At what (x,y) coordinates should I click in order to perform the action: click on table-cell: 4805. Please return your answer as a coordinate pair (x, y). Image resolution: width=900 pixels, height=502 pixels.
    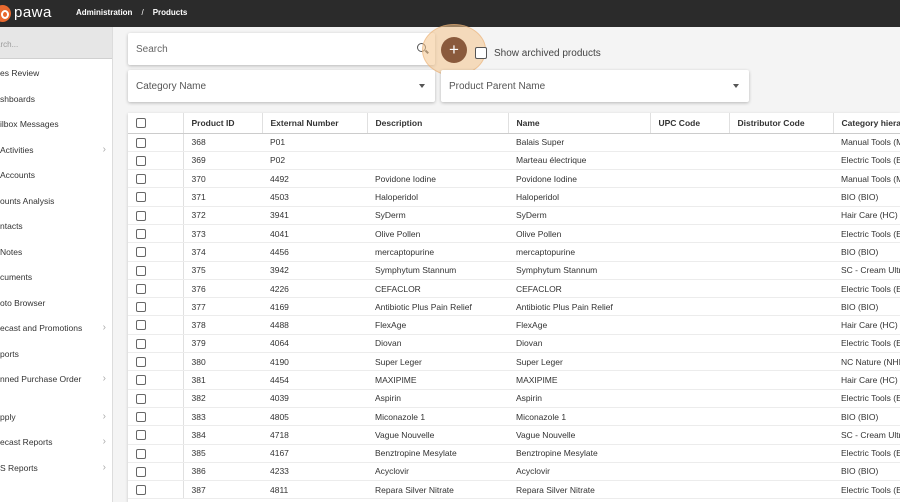
    Looking at the image, I should click on (314, 417).